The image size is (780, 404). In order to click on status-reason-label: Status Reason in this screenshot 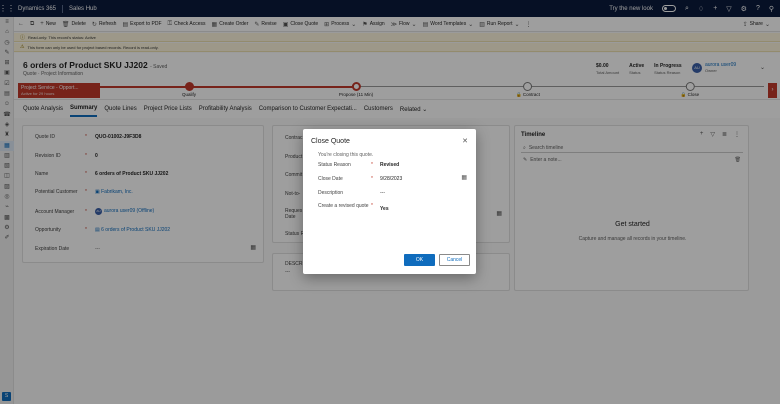, I will do `click(334, 165)`.